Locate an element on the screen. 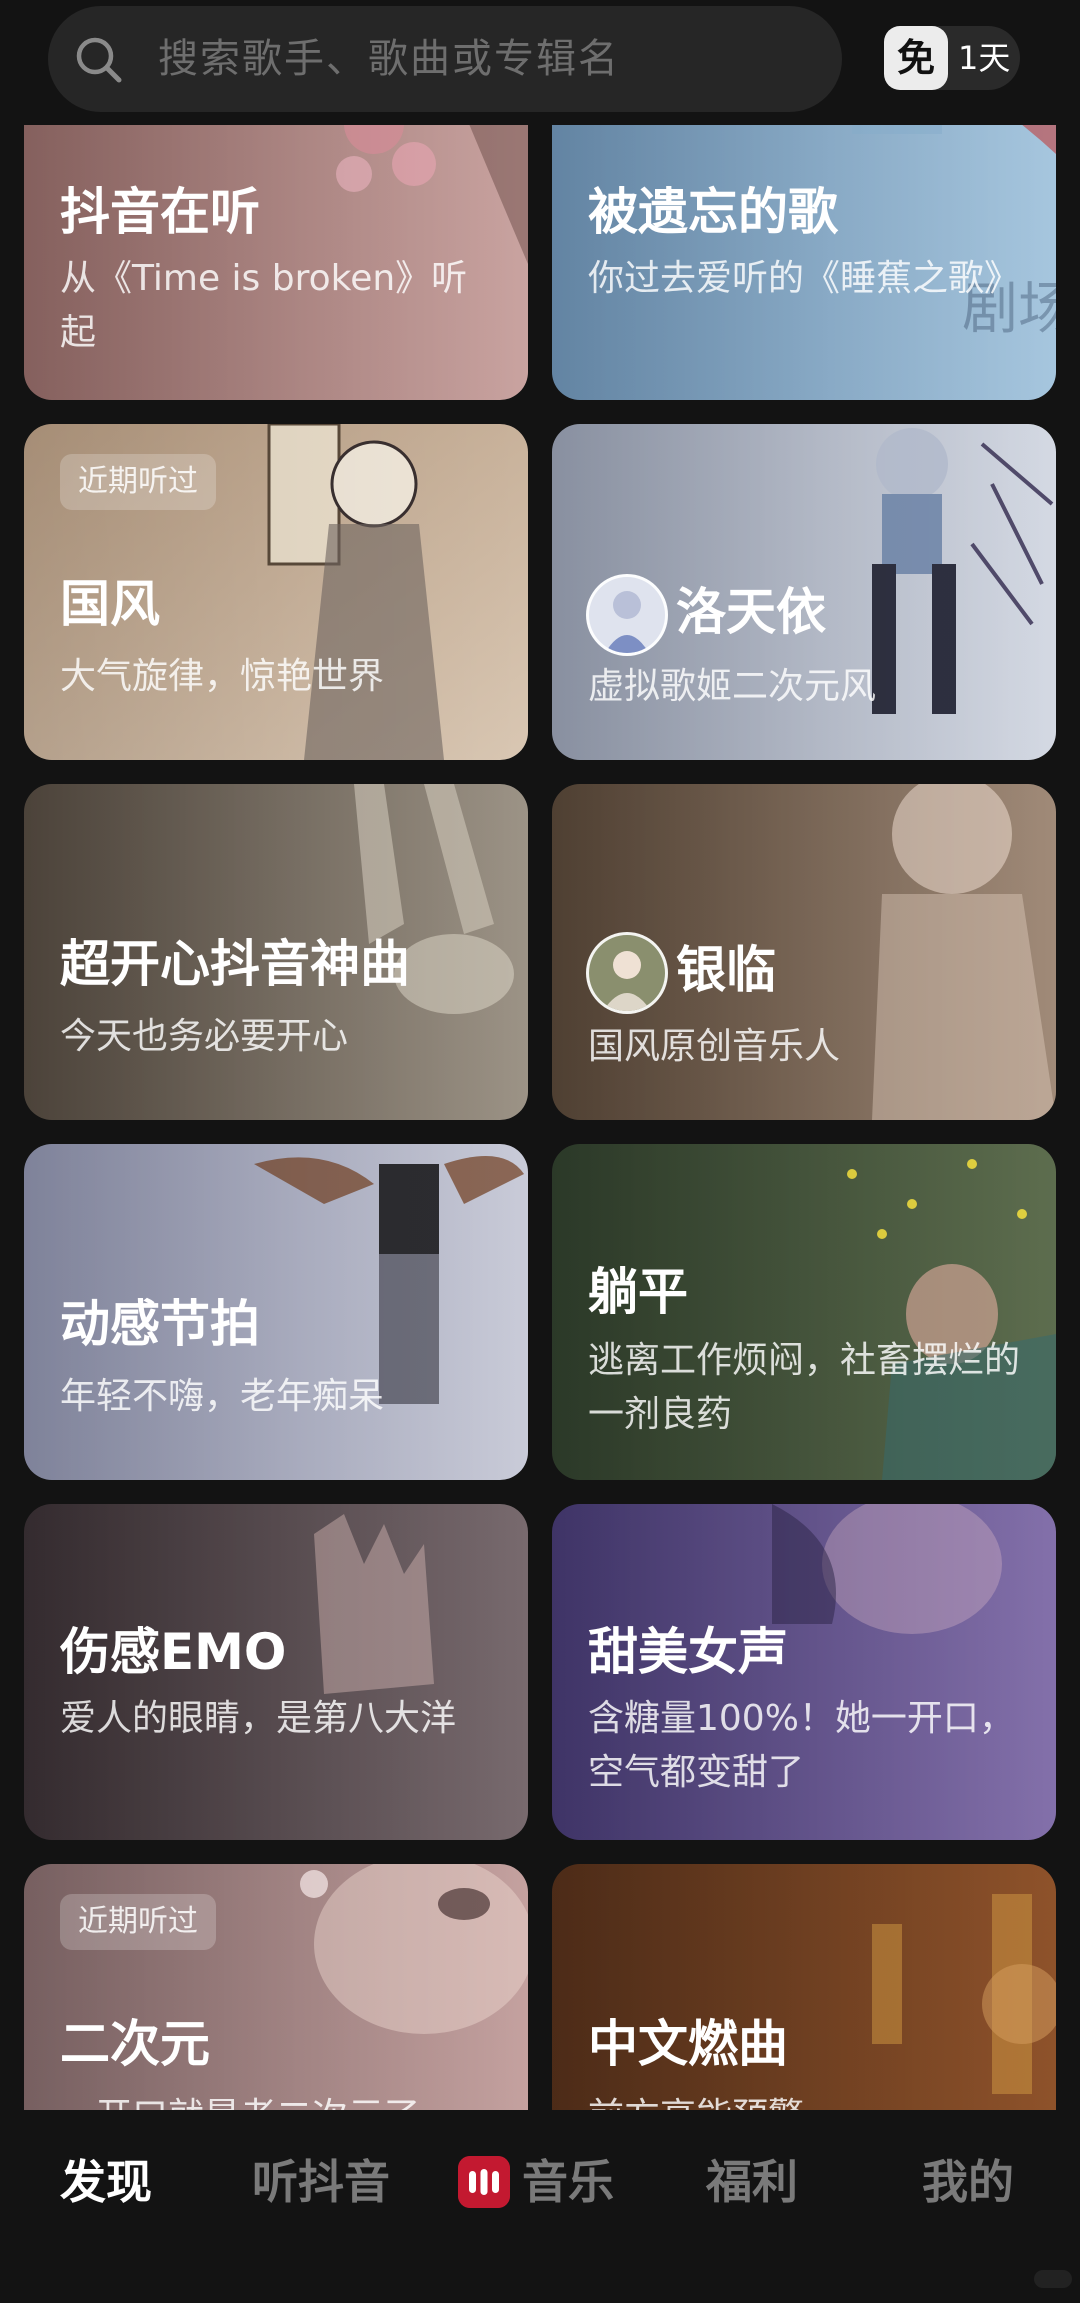  top-bar: 搜索歌手、歌曲或专辑名 免 1天 is located at coordinates (540, 62).